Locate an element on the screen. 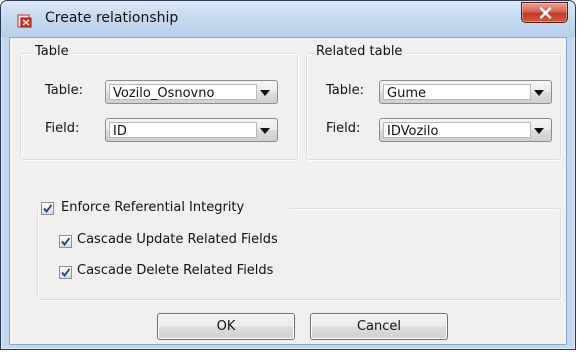 The width and height of the screenshot is (585, 352). enforce-integrity-label: Enforce Referential Integrity is located at coordinates (153, 207).